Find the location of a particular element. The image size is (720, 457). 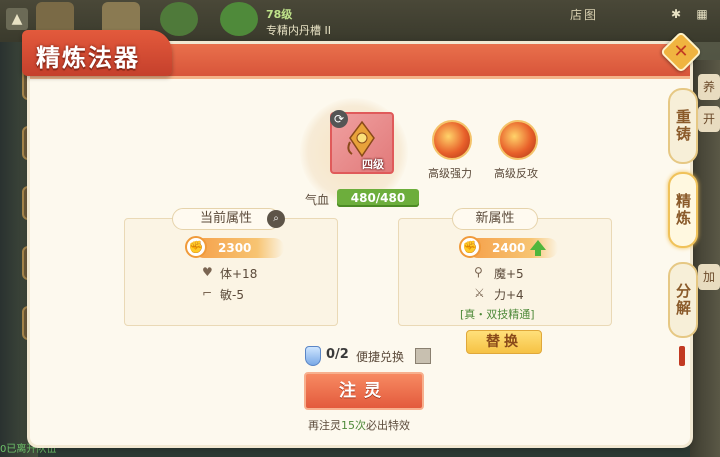

refresh-icon: ⟳ is located at coordinates (339, 119).